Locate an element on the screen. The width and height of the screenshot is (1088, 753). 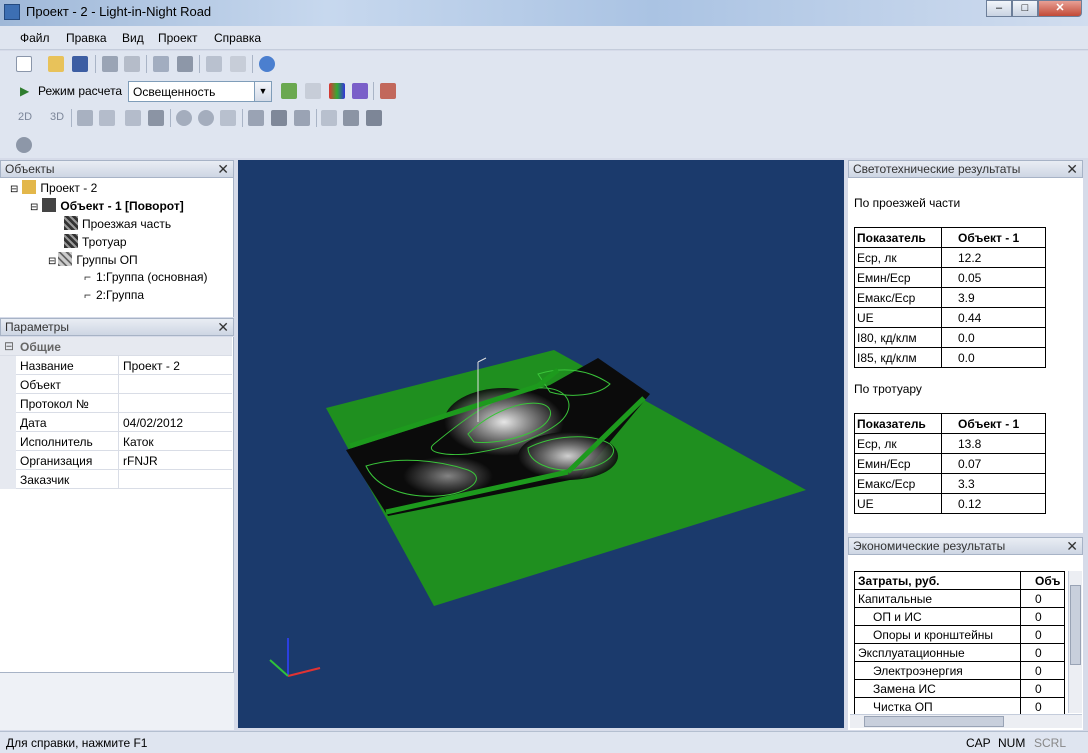
undo-icon is located at coordinates (214, 64).